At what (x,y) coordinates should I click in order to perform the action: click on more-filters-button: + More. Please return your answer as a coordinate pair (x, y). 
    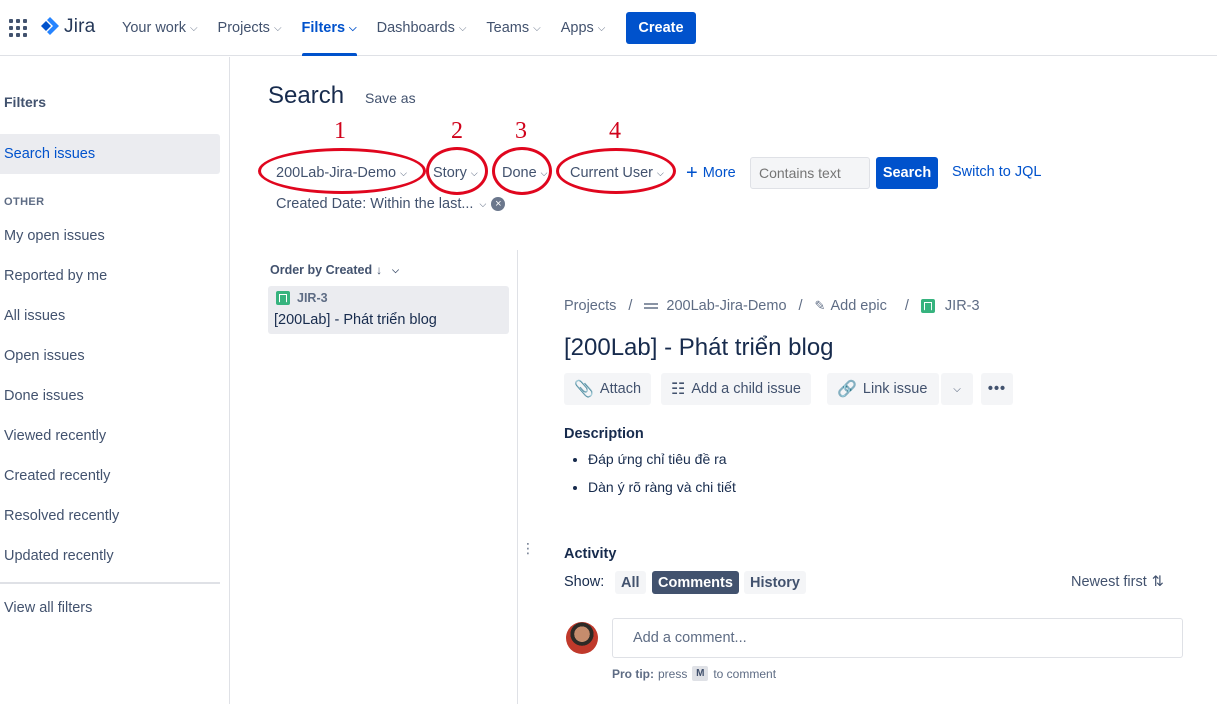
    Looking at the image, I should click on (711, 173).